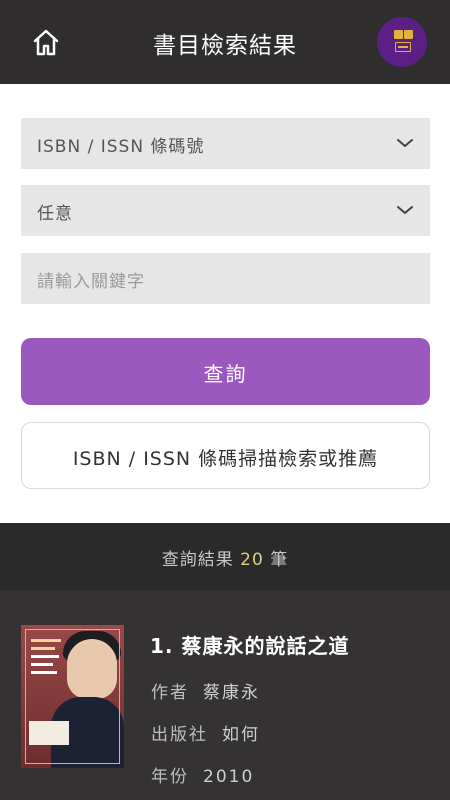 Image resolution: width=450 pixels, height=800 pixels. Describe the element at coordinates (91, 282) in the screenshot. I see `keyword-placeholder: 請輸入關鍵字` at that location.